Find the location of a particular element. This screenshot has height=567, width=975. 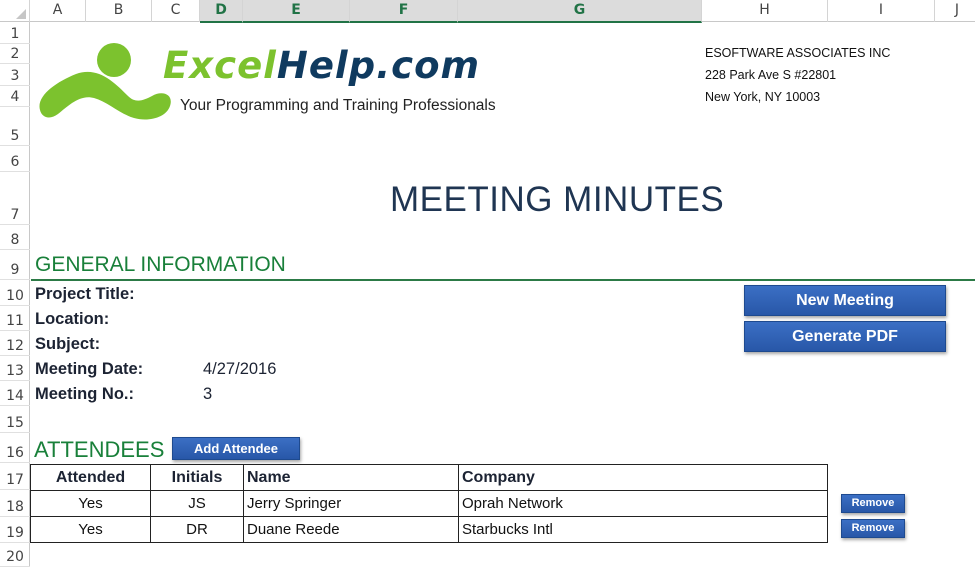

row-header: 6 is located at coordinates (15, 159).